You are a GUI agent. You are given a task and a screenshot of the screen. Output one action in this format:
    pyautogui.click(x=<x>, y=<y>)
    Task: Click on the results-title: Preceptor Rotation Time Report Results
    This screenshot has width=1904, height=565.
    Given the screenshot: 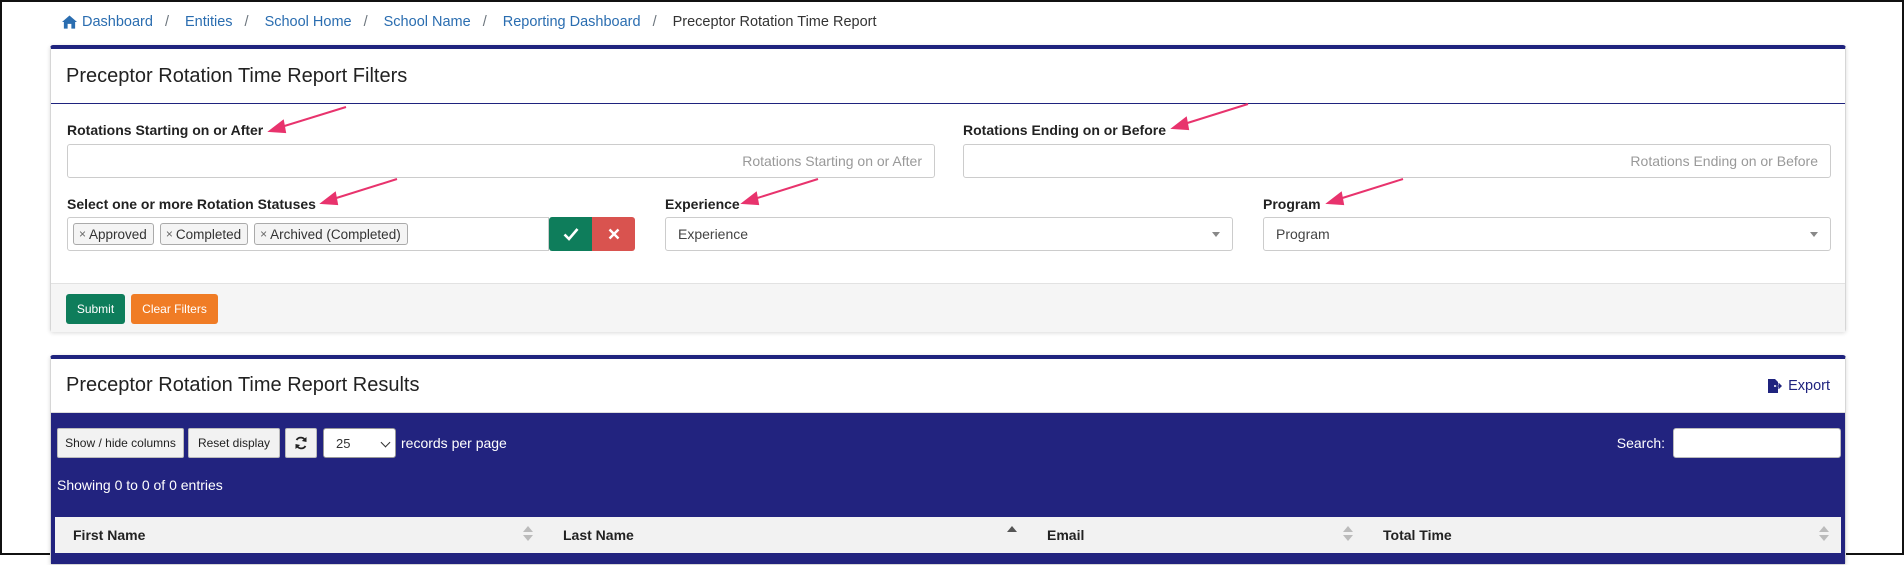 What is the action you would take?
    pyautogui.click(x=243, y=385)
    